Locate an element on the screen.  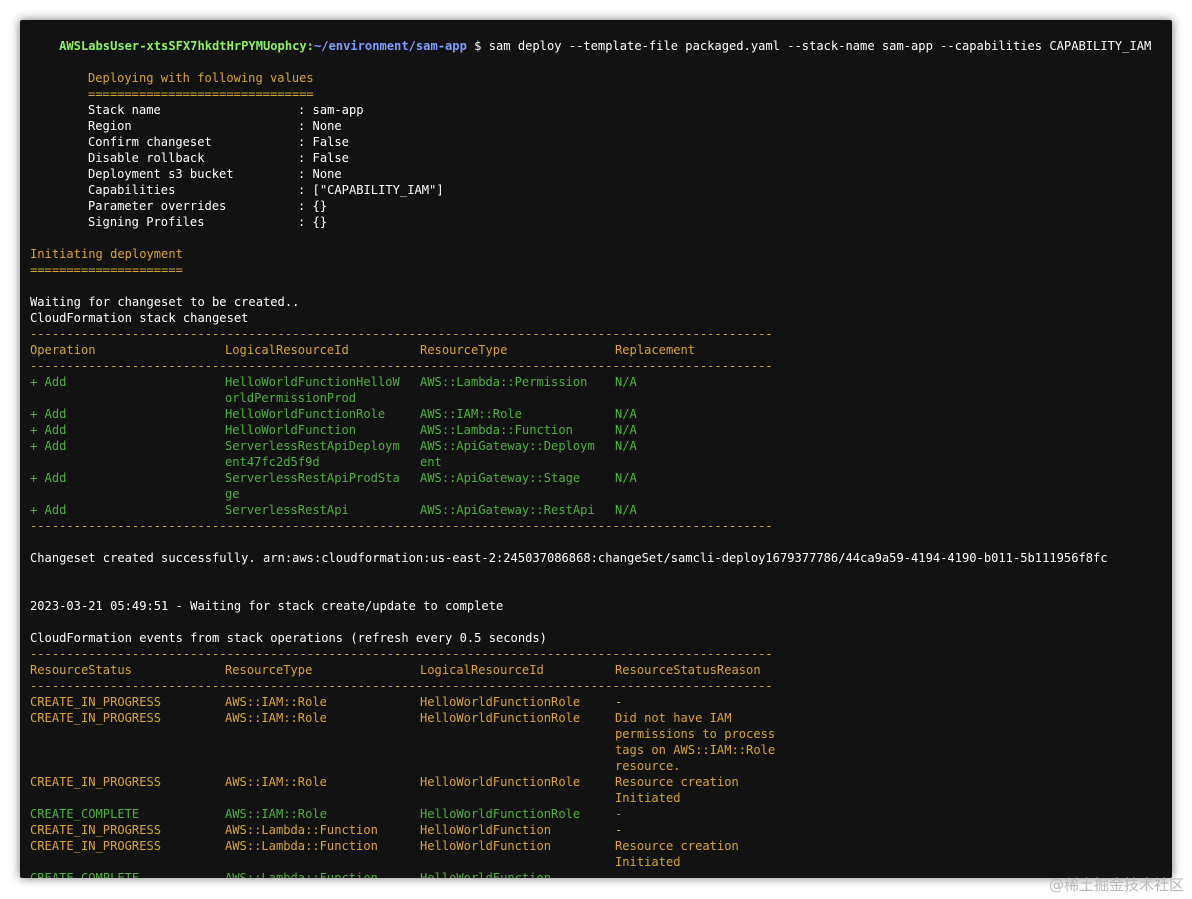
prompt-user-host: AWSLabsUser-xtsSFX7hkdtHrPYMUophcy: is located at coordinates (186, 46).